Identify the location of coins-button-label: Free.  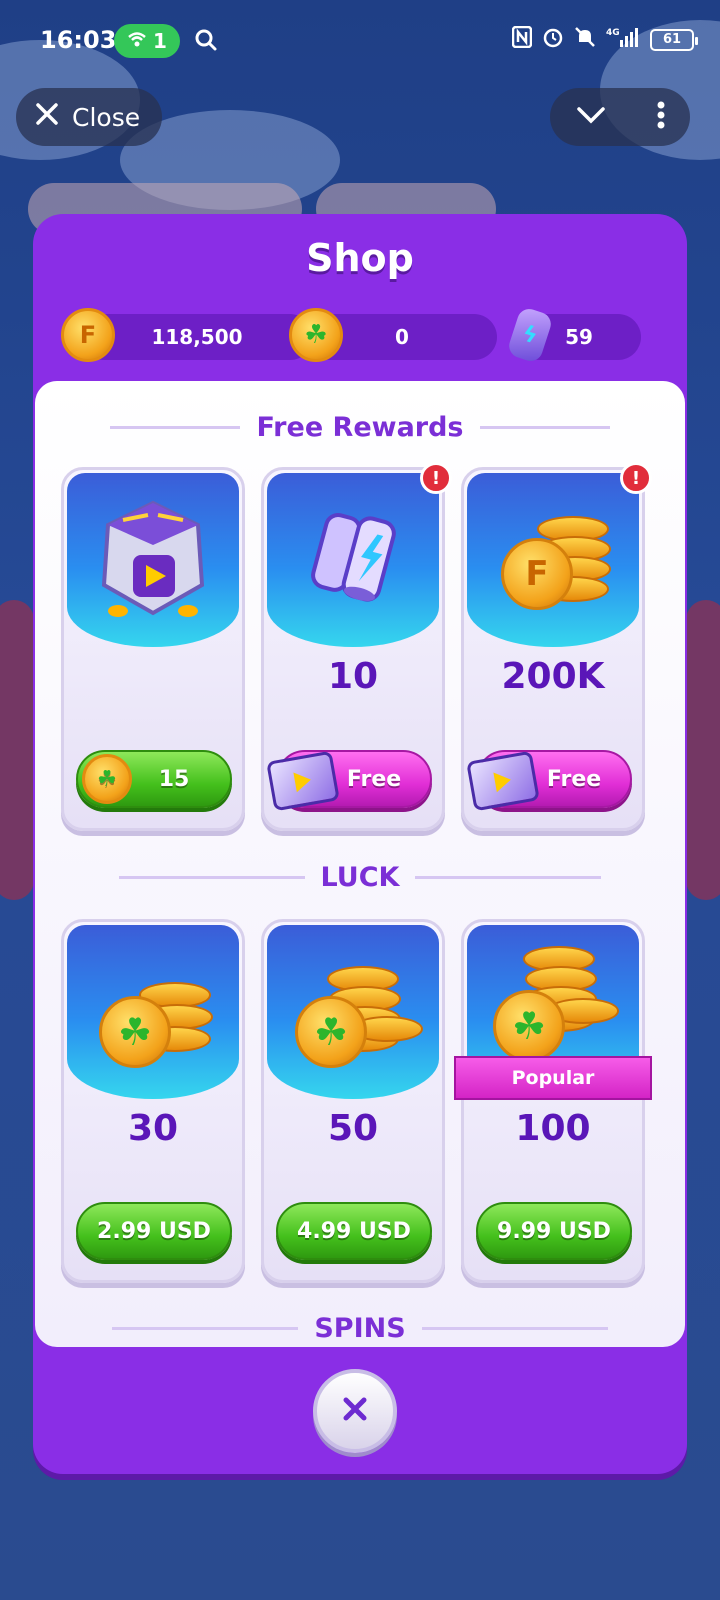
(574, 779).